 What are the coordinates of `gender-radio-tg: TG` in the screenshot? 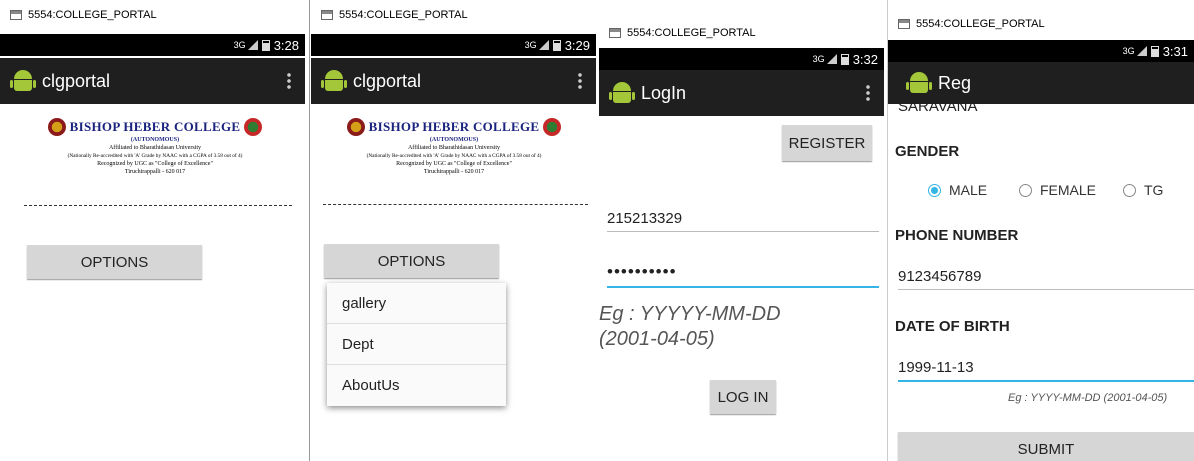 It's located at (1143, 190).